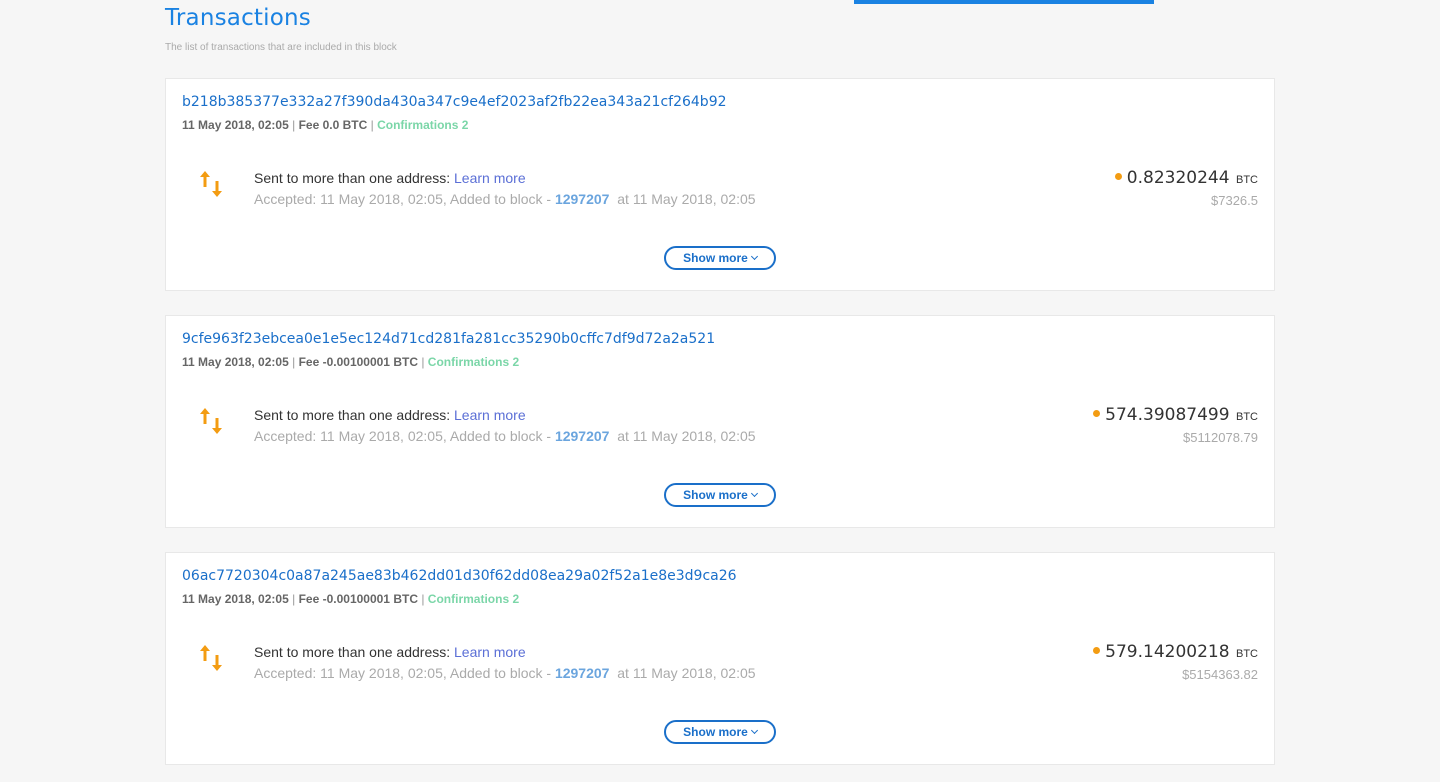 The width and height of the screenshot is (1440, 782). Describe the element at coordinates (1004, 2) in the screenshot. I see `active-tab-indicator` at that location.